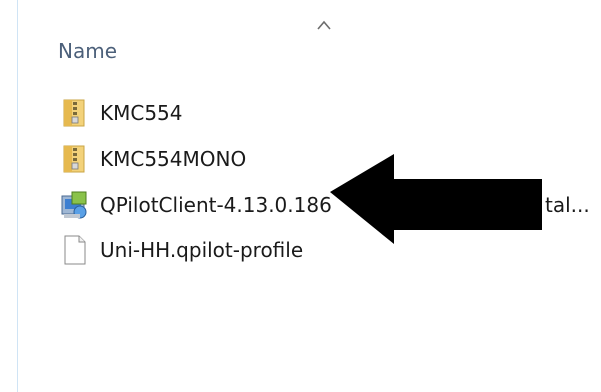 This screenshot has width=601, height=392. What do you see at coordinates (329, 113) in the screenshot?
I see `list-item: KMC554` at bounding box center [329, 113].